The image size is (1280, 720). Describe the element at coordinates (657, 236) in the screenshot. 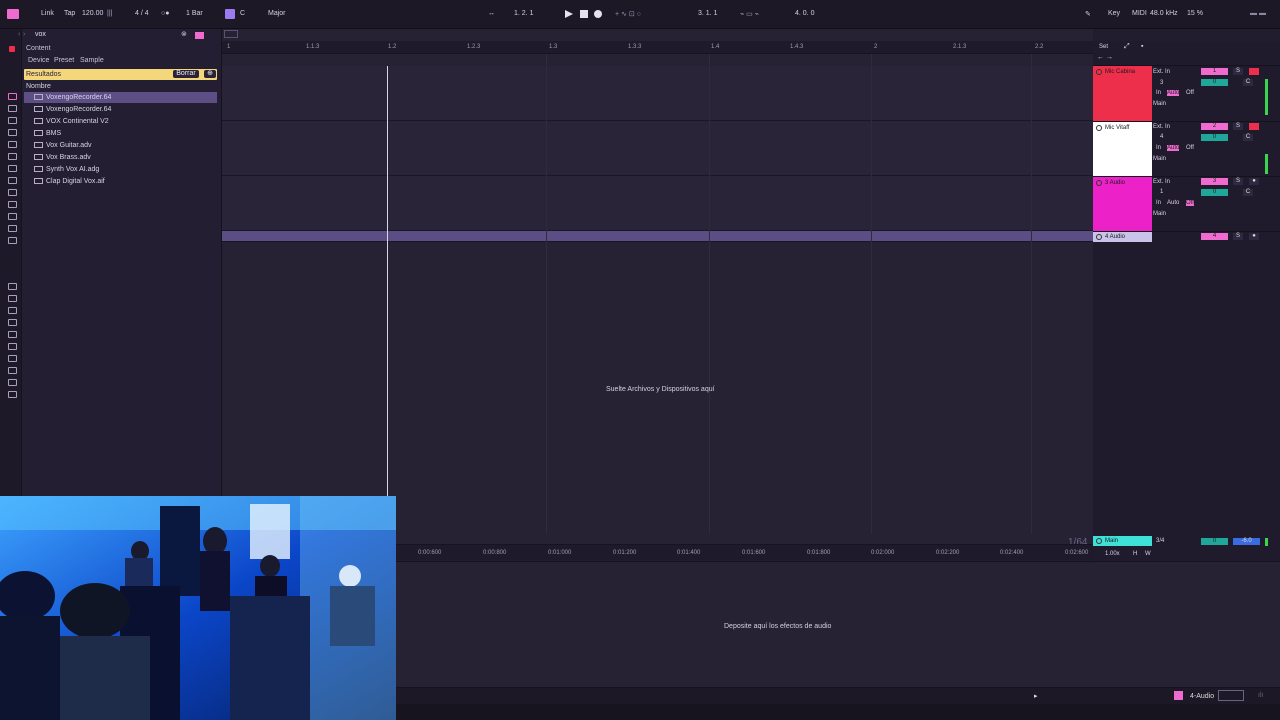

I see `track-lane-4-audio` at that location.